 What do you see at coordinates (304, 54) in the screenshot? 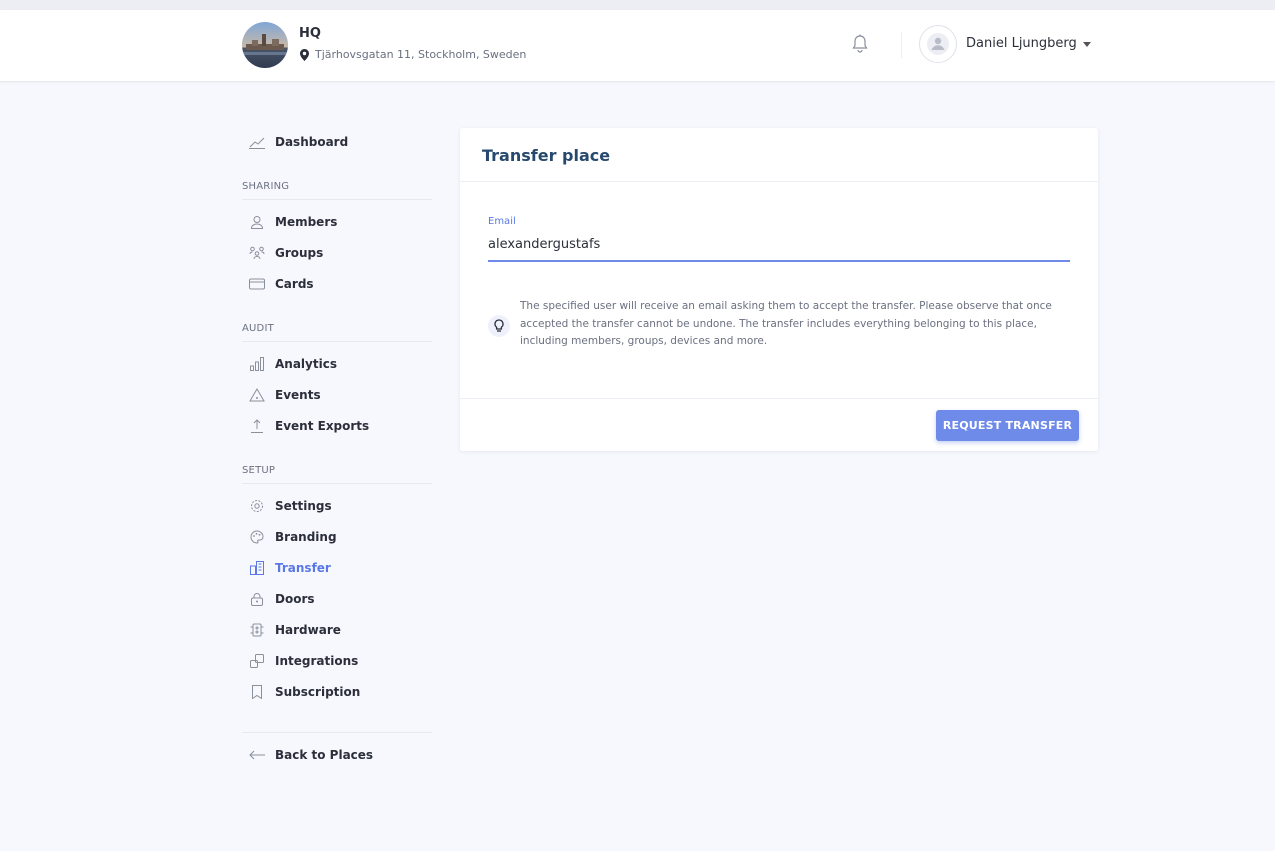
I see `map-pin-icon` at bounding box center [304, 54].